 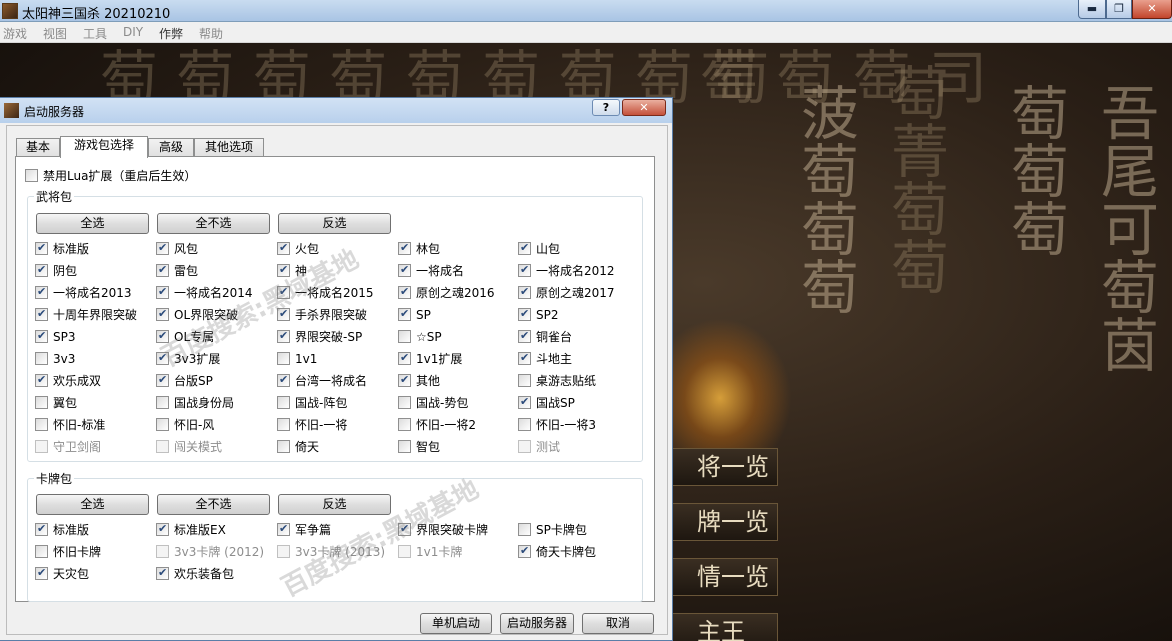 I want to click on app-icon, so click(x=10, y=11).